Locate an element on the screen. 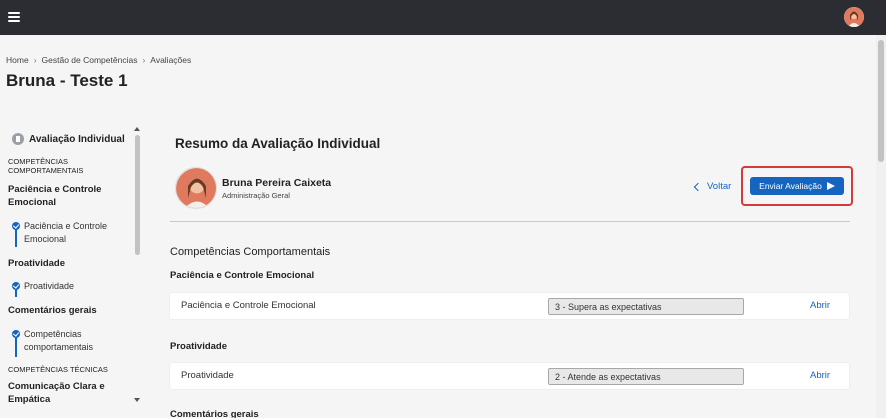 This screenshot has height=418, width=886. send-button-label: Enviar Avaliação is located at coordinates (790, 186).